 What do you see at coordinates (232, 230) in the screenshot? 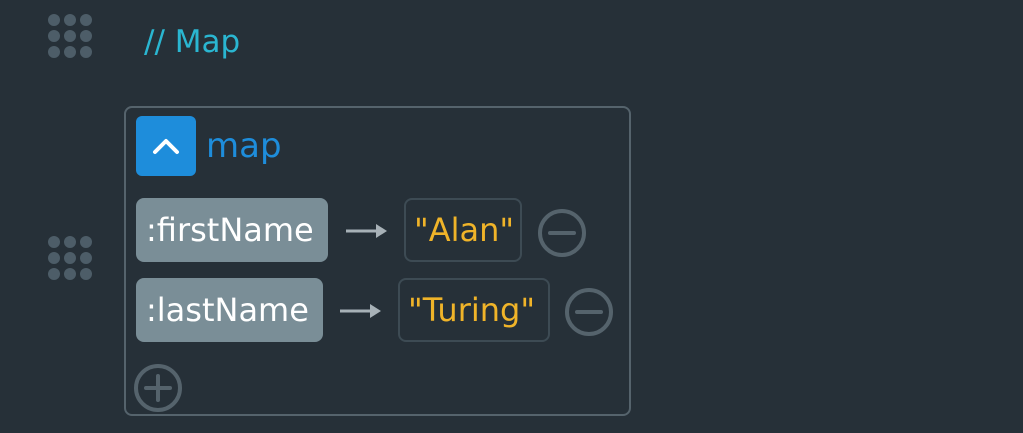
I see `map-key: :firstName` at bounding box center [232, 230].